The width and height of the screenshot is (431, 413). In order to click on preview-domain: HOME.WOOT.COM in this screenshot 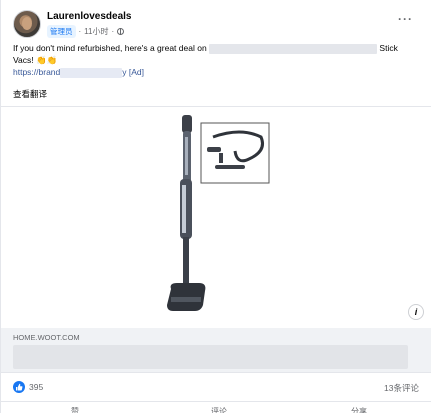, I will do `click(46, 337)`.